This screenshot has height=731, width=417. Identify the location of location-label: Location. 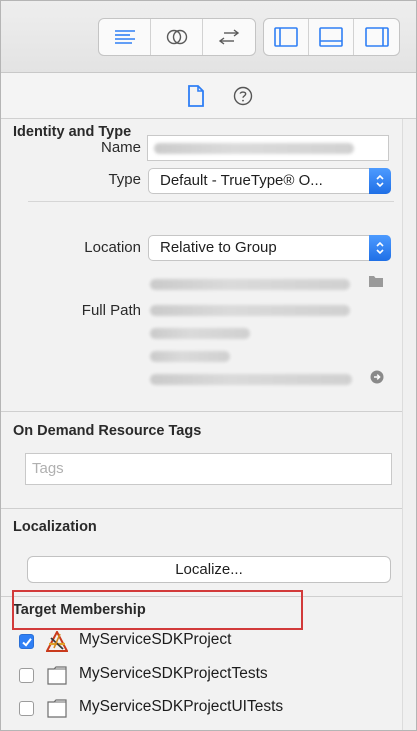
(112, 247).